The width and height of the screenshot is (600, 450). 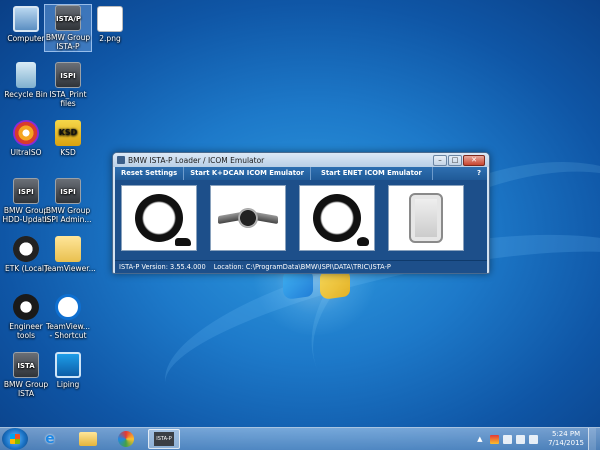 I want to click on desktop-icon-ksd: KSD KSD, so click(x=68, y=138).